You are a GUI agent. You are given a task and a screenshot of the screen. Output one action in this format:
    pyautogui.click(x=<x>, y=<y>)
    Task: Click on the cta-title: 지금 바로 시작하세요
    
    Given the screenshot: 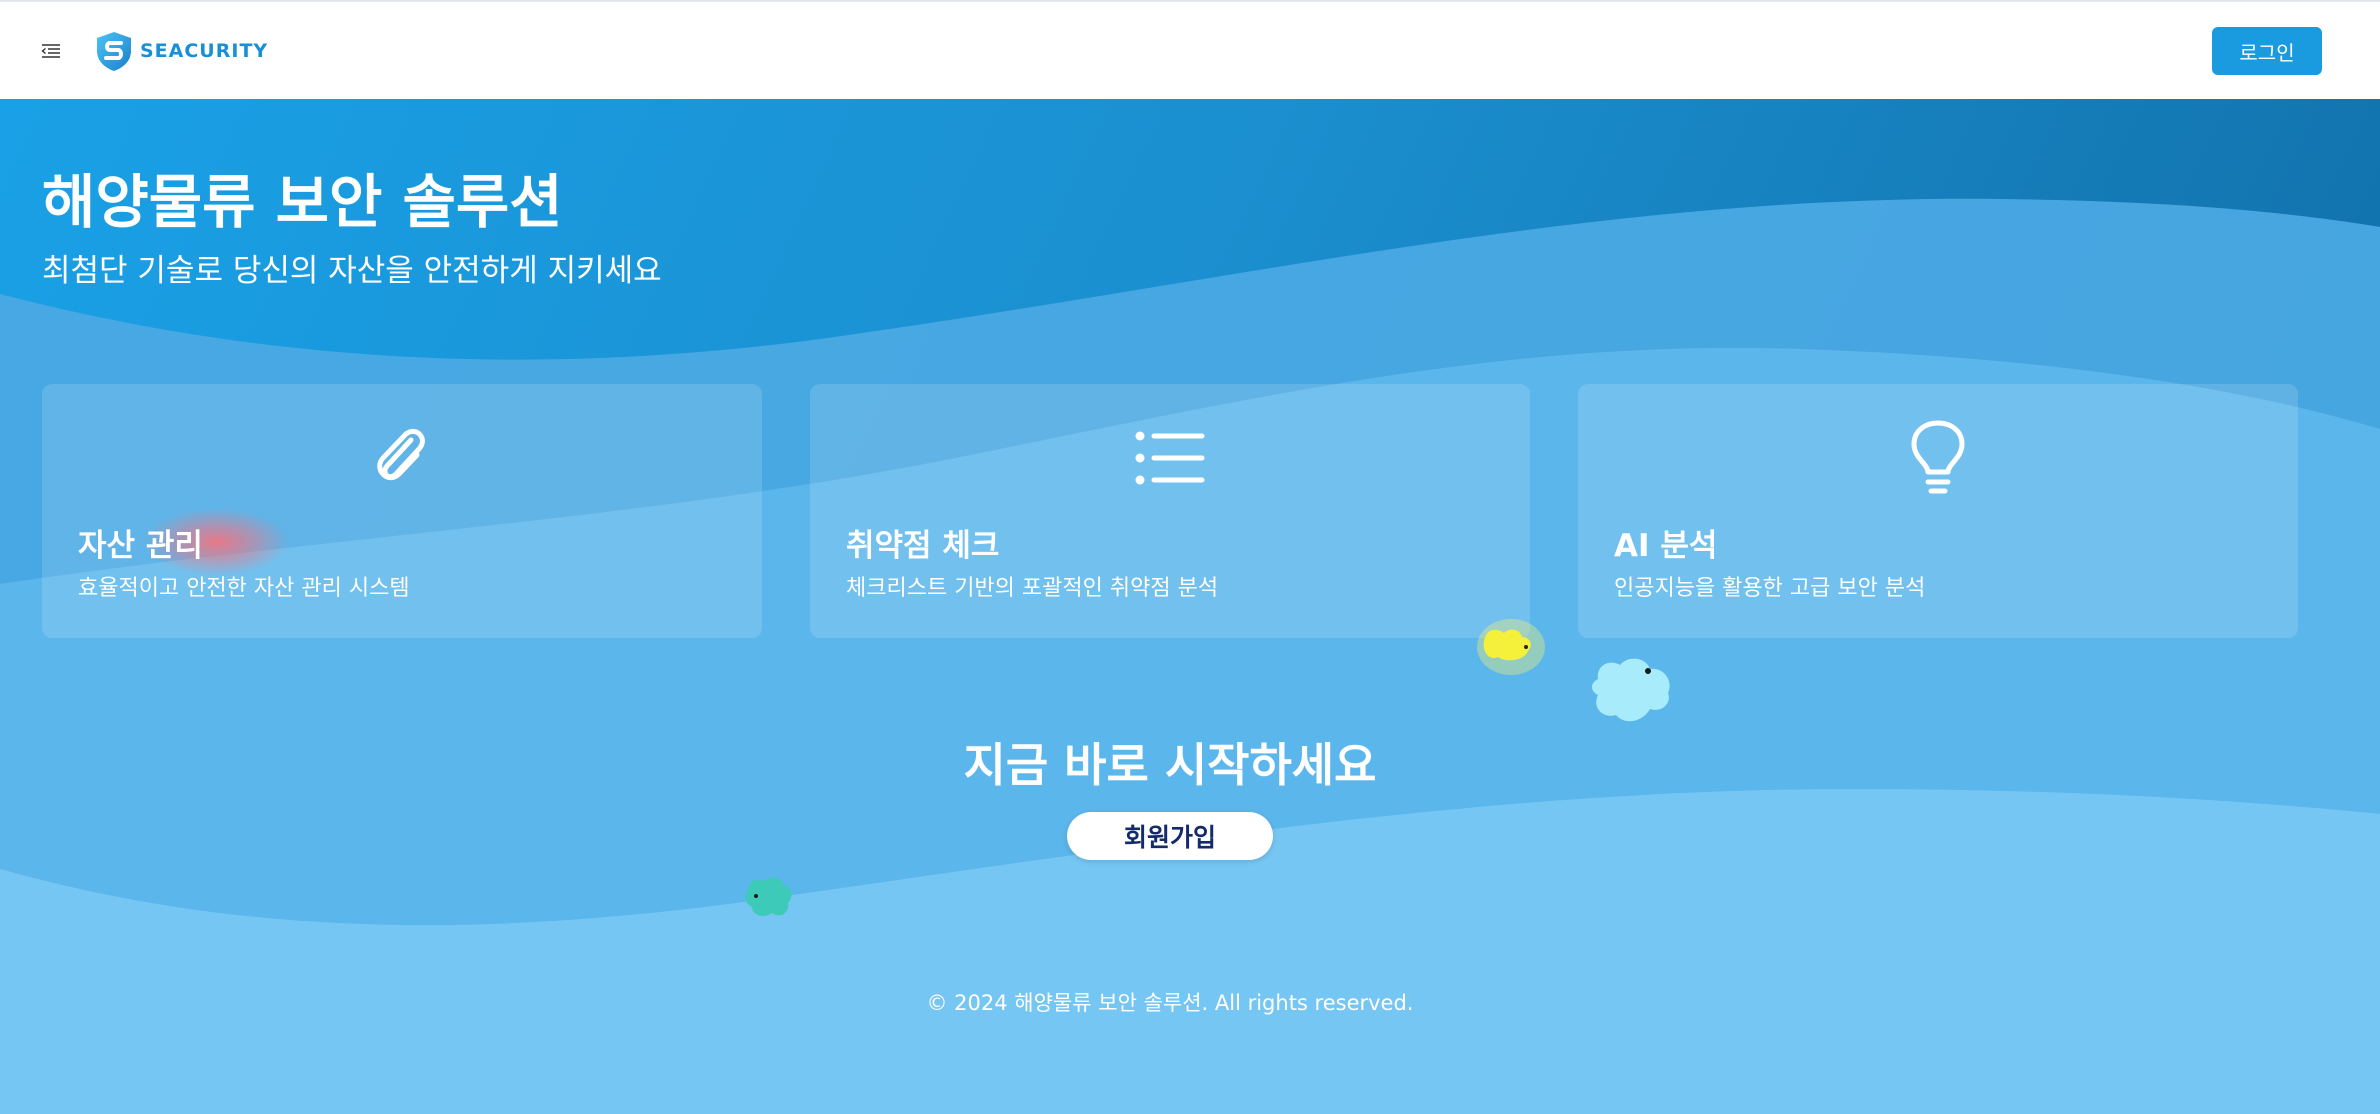 What is the action you would take?
    pyautogui.click(x=1170, y=765)
    